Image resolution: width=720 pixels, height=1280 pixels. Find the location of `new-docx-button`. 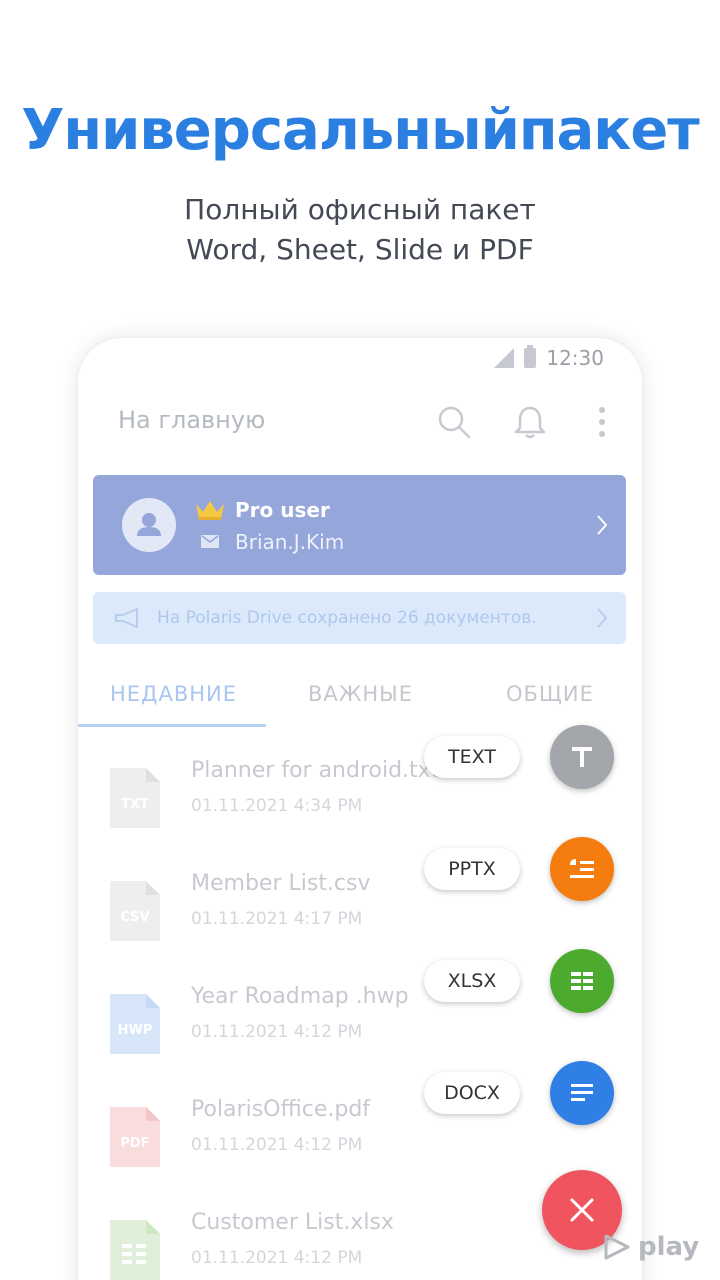

new-docx-button is located at coordinates (582, 1093).